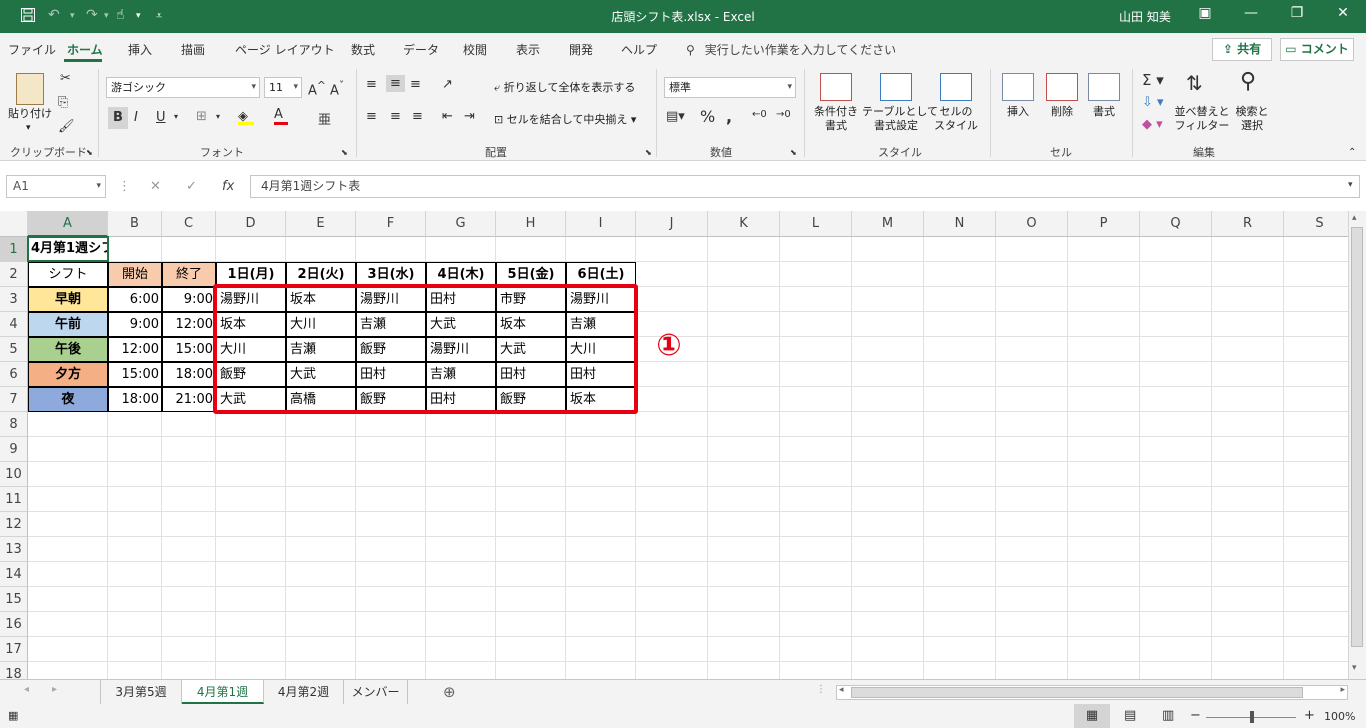 This screenshot has height=728, width=1366. What do you see at coordinates (317, 88) in the screenshot?
I see `increase-font-icon: A^` at bounding box center [317, 88].